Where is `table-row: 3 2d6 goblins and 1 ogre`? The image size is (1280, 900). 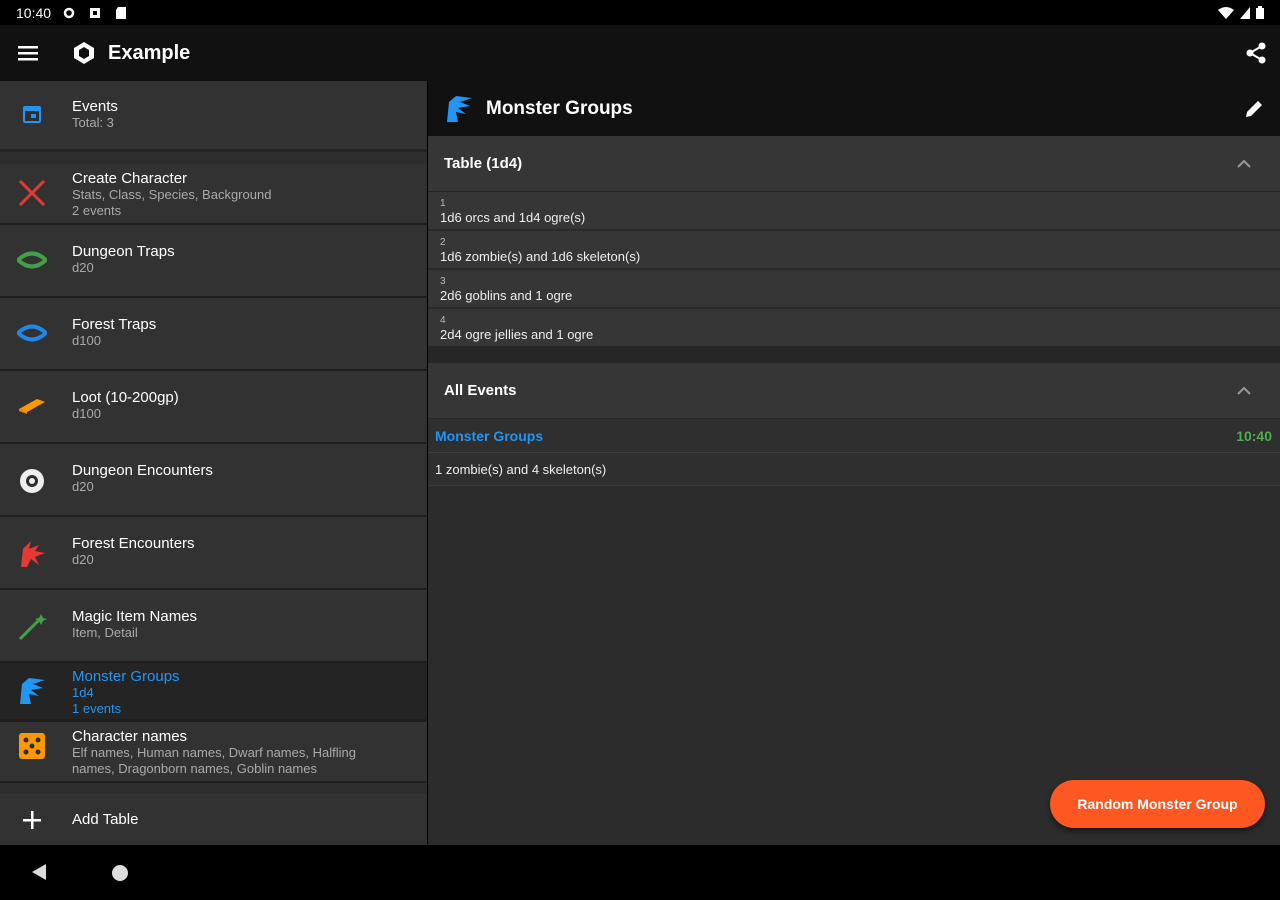
table-row: 3 2d6 goblins and 1 ogre is located at coordinates (854, 289).